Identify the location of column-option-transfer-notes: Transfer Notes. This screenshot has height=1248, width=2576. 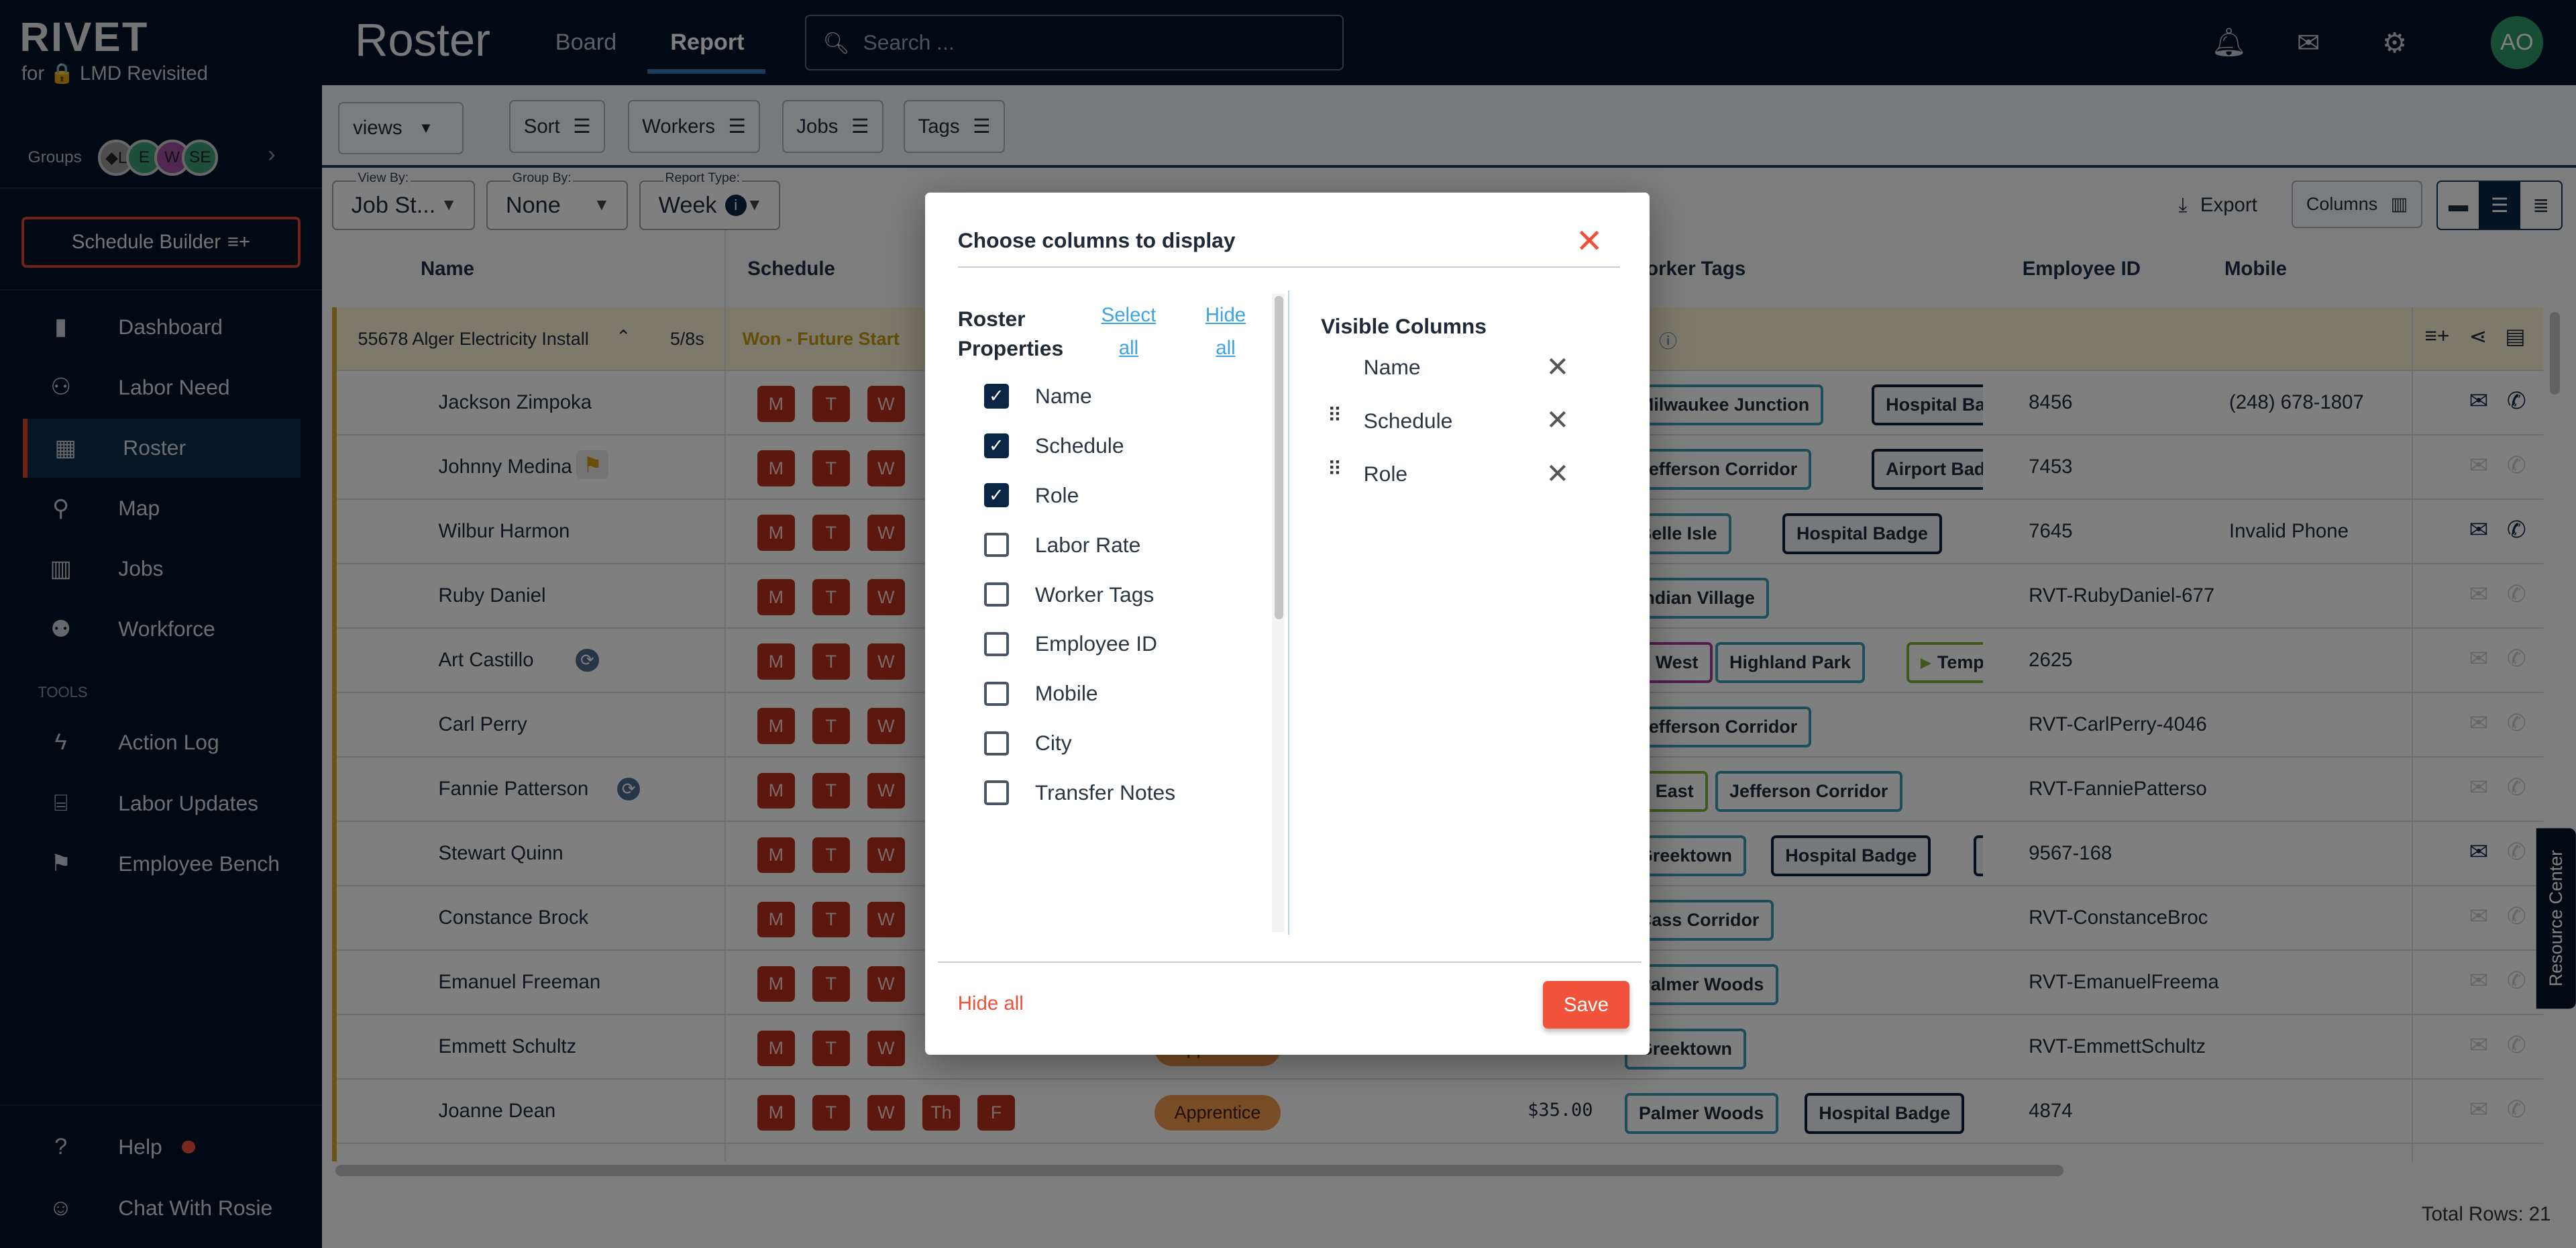
(1079, 792).